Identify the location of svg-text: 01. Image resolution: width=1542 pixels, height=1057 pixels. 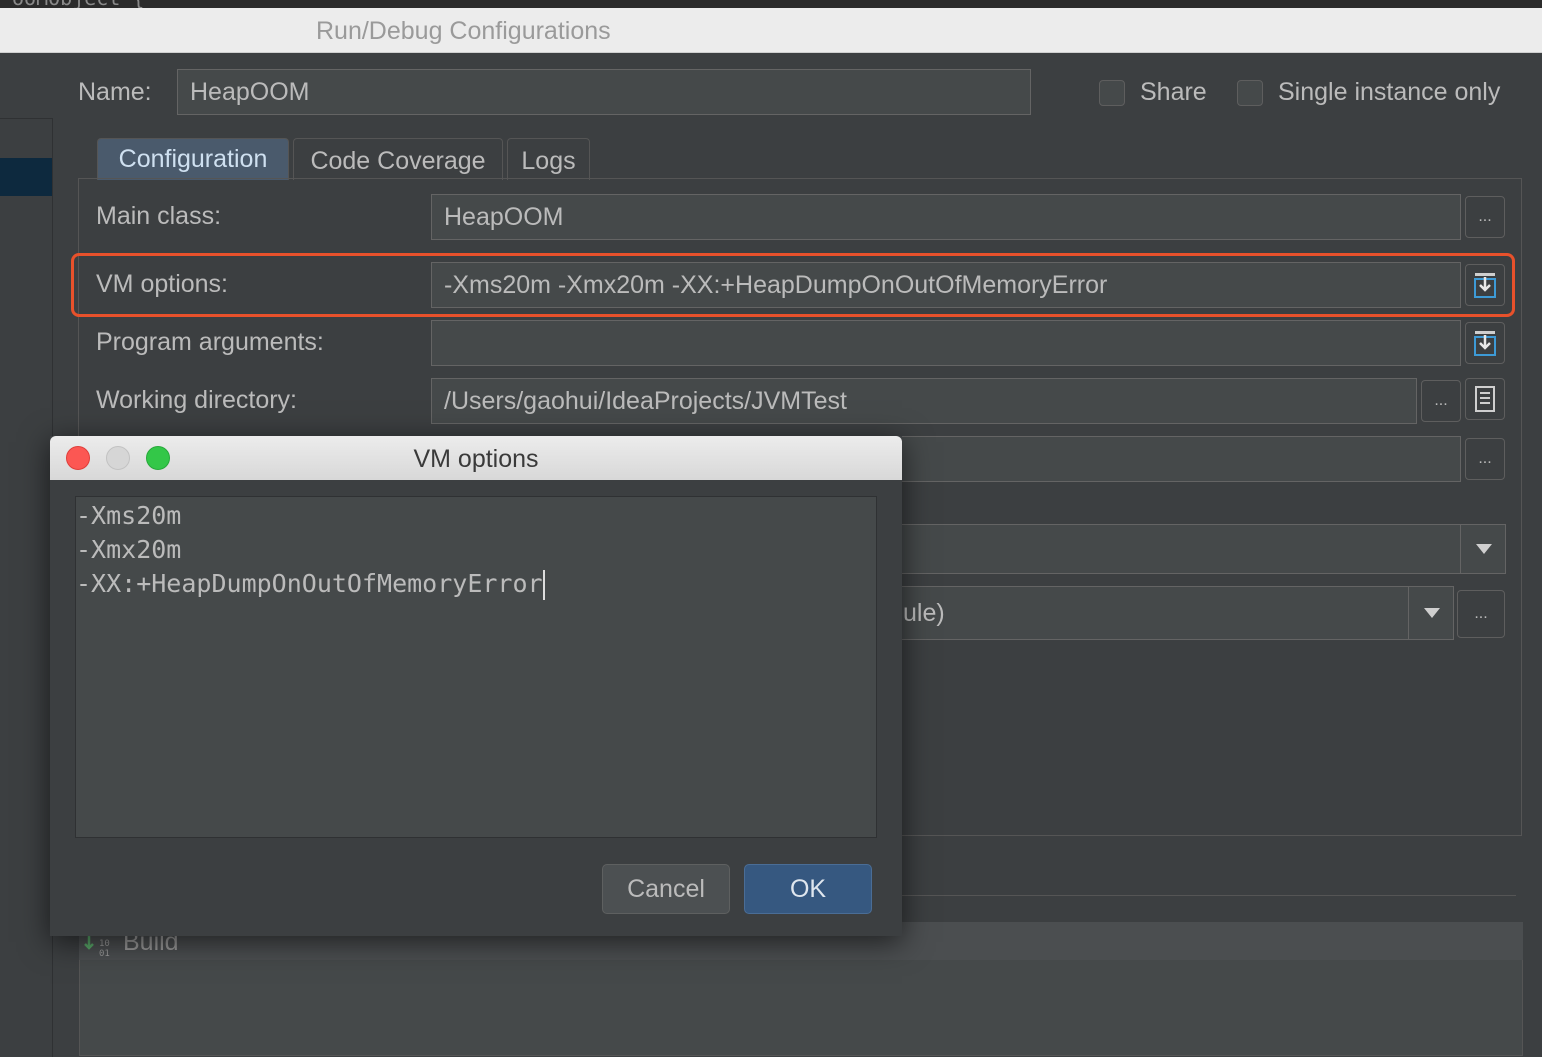
(104, 953).